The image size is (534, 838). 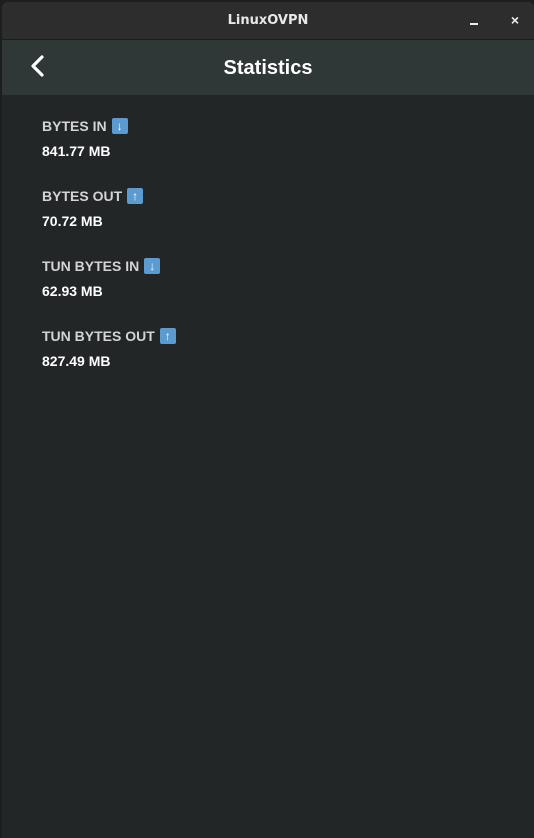 I want to click on page-header: Statistics, so click(x=268, y=67).